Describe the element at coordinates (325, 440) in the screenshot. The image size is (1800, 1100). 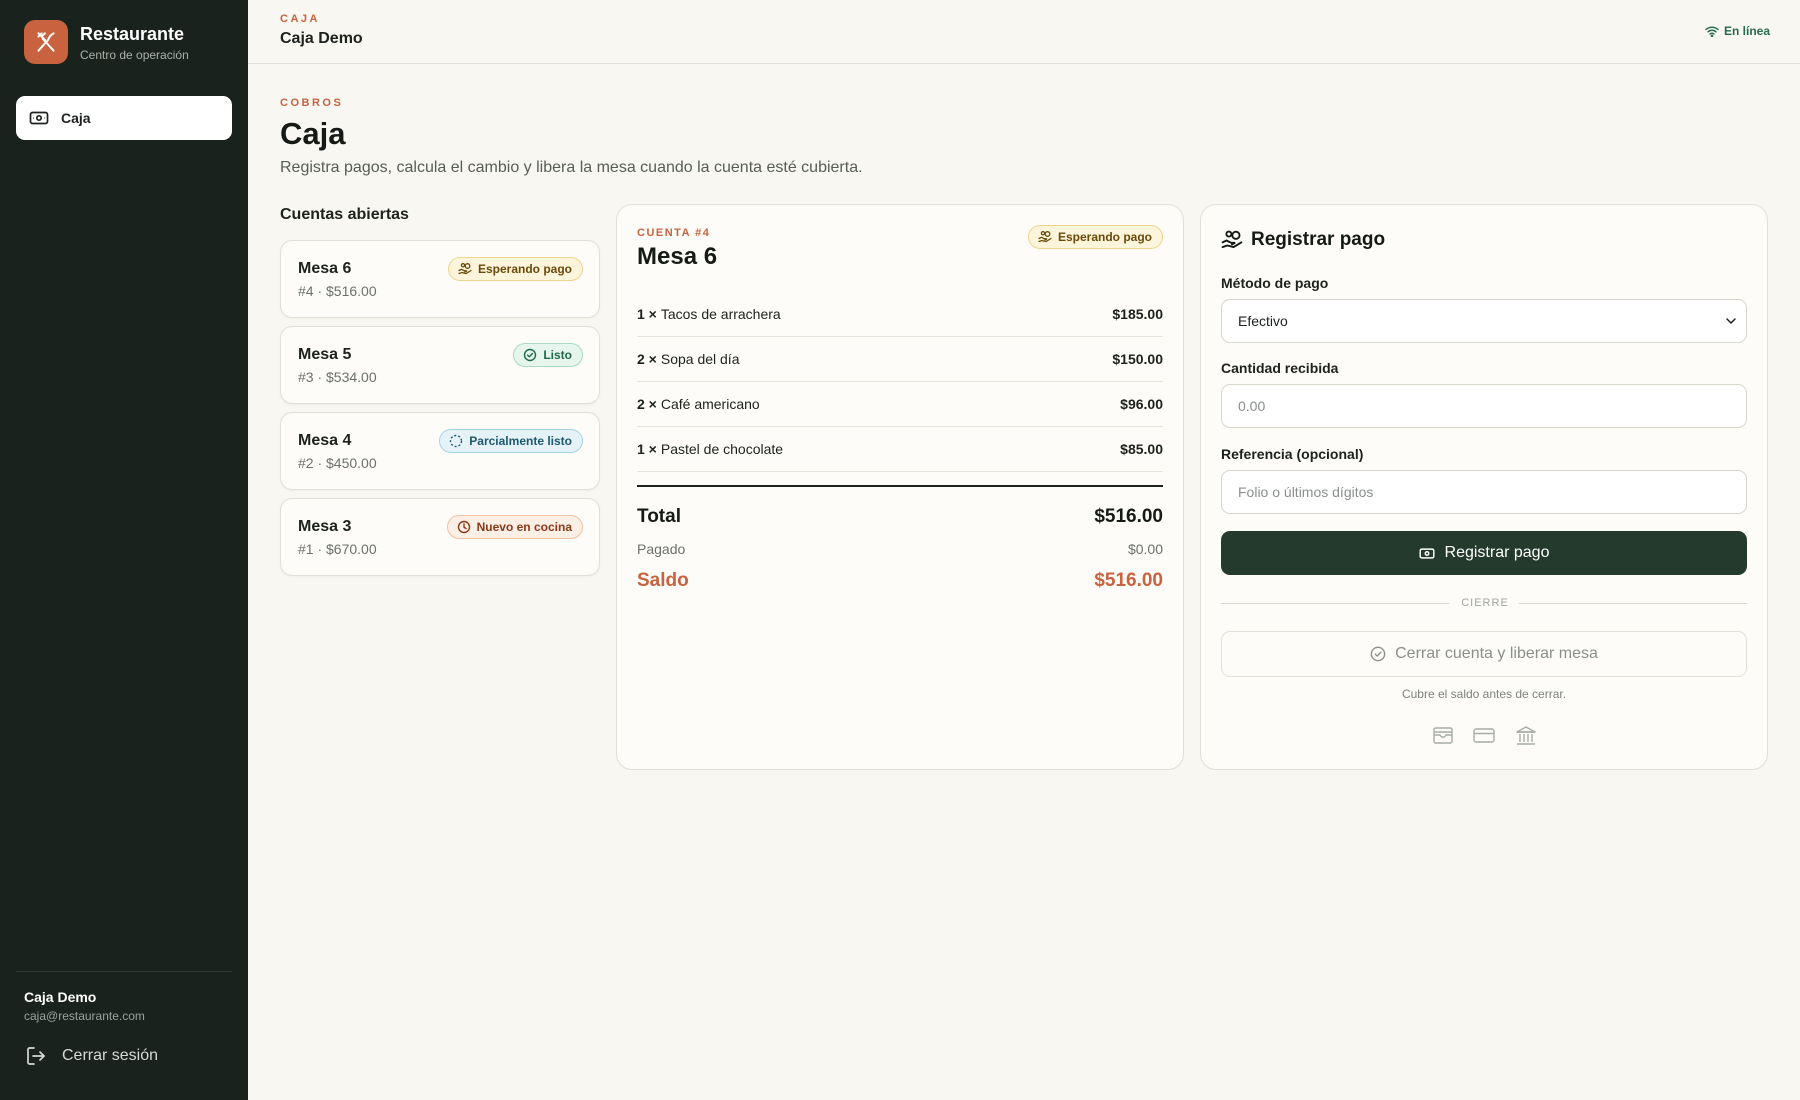
I see `account-name: Mesa 4` at that location.